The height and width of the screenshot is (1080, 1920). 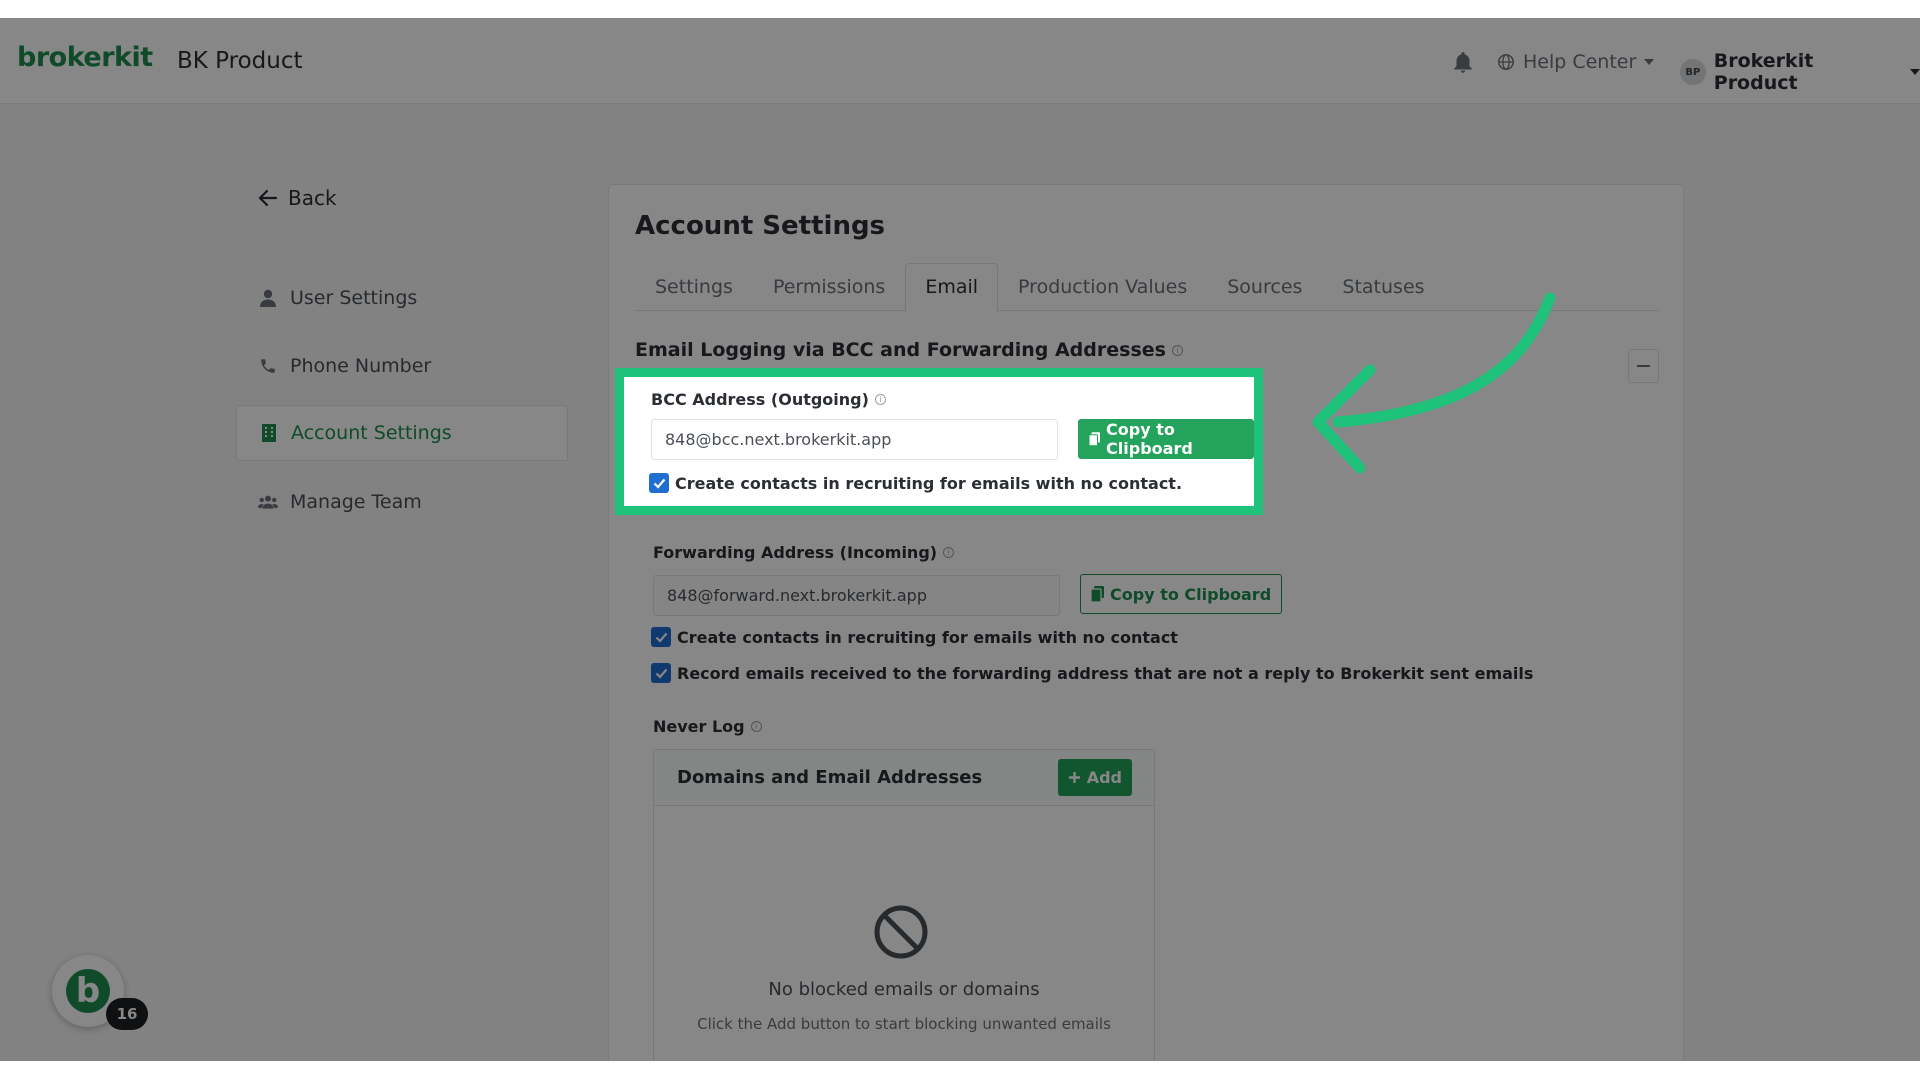 I want to click on info-icon: i, so click(x=880, y=399).